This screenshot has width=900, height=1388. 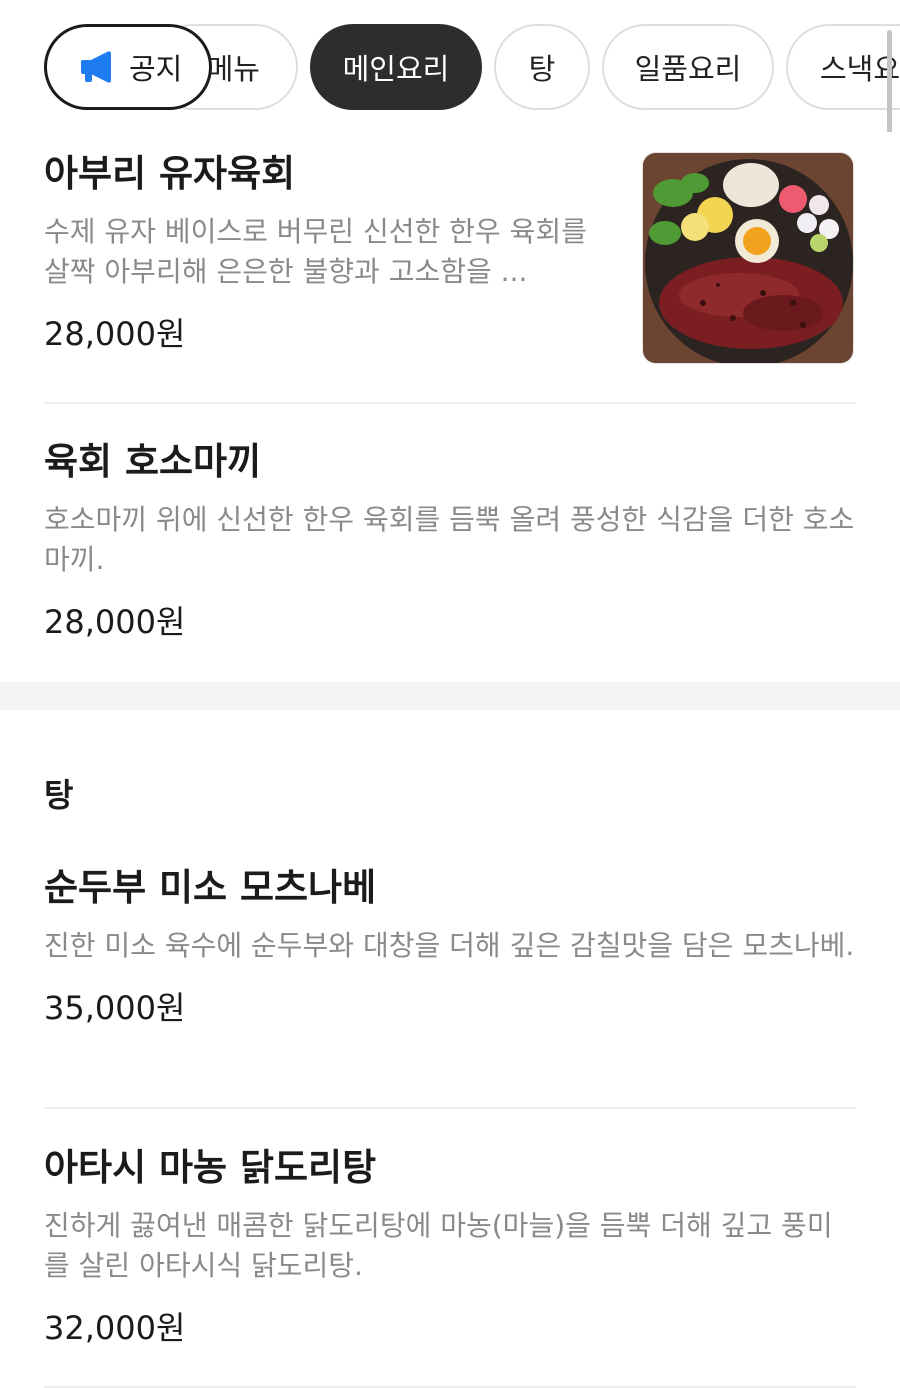 I want to click on section-separator, so click(x=450, y=696).